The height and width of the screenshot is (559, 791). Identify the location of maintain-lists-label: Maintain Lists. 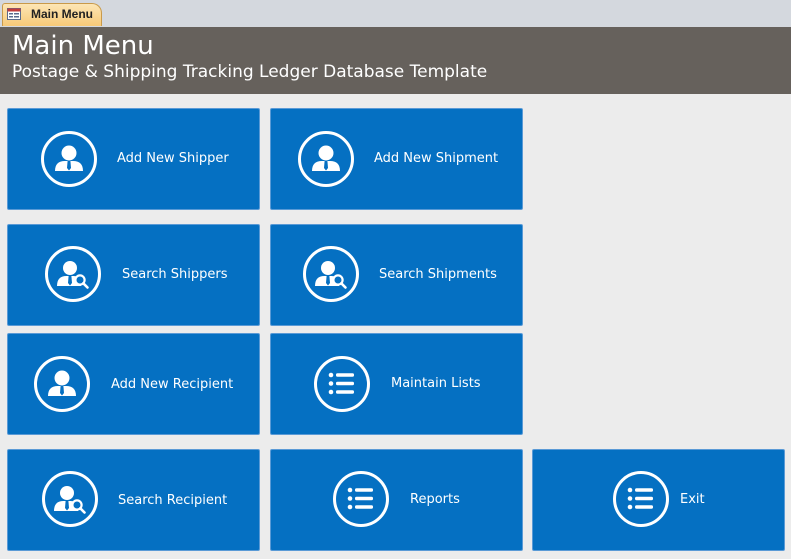
(436, 383).